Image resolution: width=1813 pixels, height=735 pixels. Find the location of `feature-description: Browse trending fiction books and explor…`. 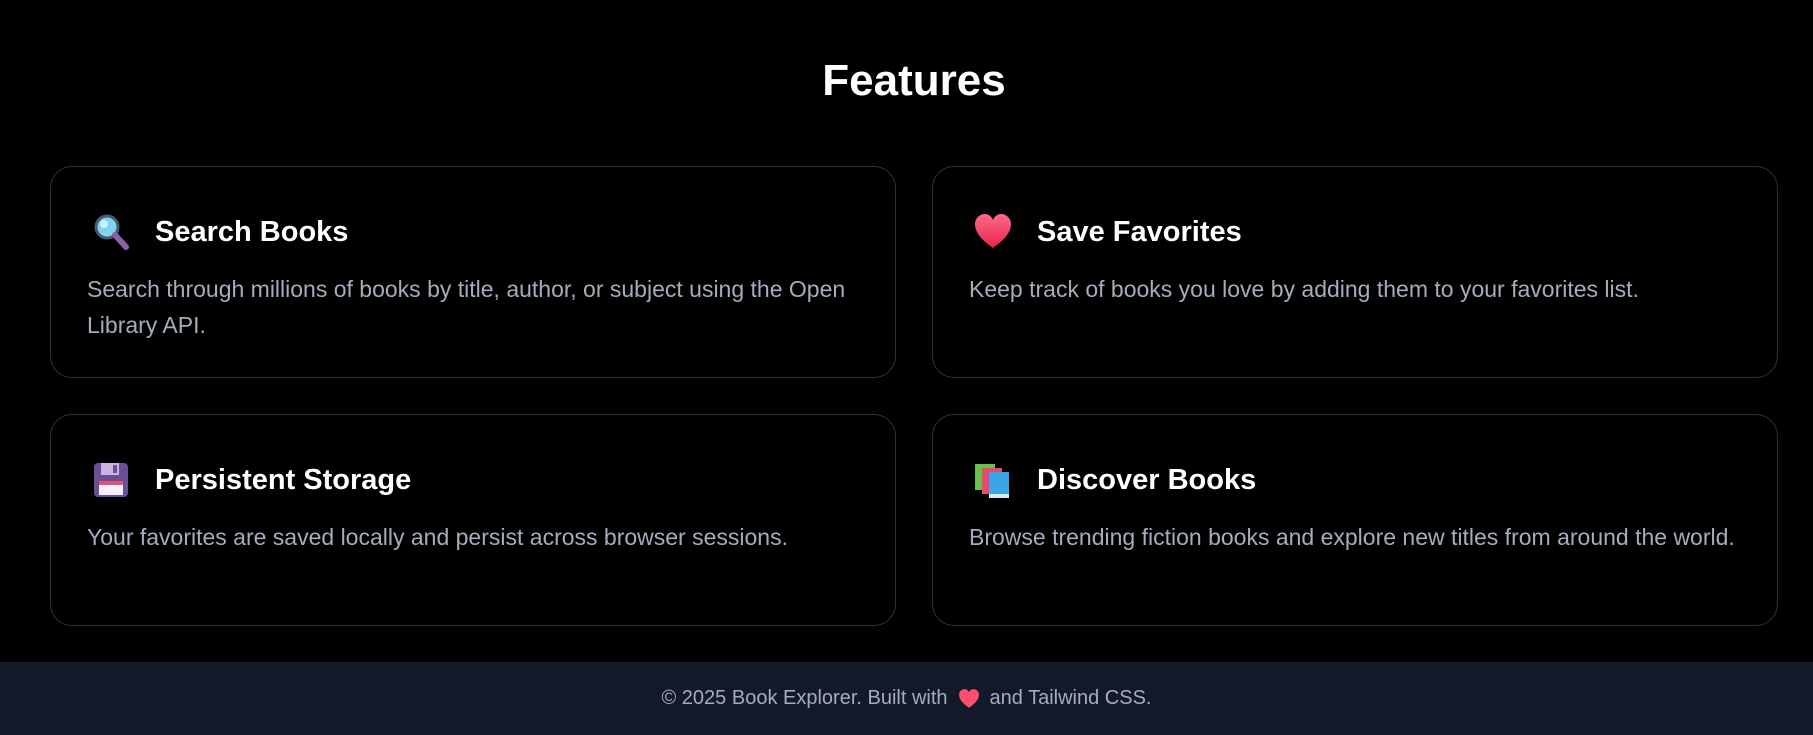

feature-description: Browse trending fiction books and explor… is located at coordinates (1352, 537).